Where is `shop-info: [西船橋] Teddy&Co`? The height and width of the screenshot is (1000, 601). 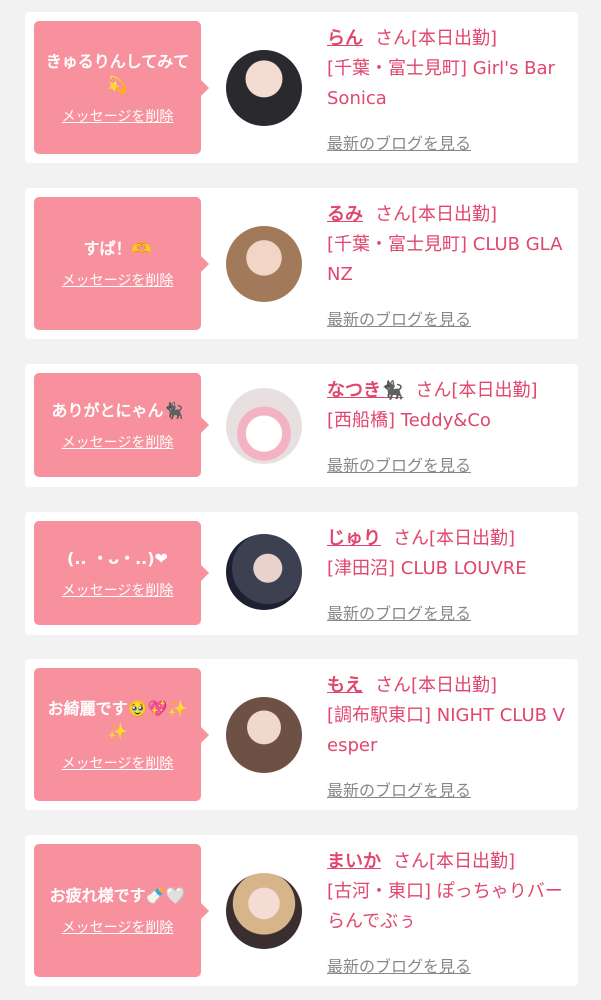
shop-info: [西船橋] Teddy&Co is located at coordinates (409, 420).